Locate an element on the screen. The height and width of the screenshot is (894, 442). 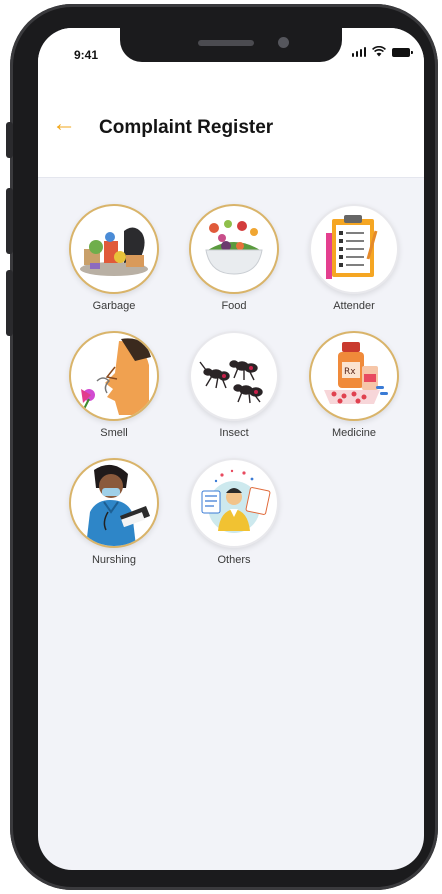
category-label: Food is located at coordinates (234, 306).